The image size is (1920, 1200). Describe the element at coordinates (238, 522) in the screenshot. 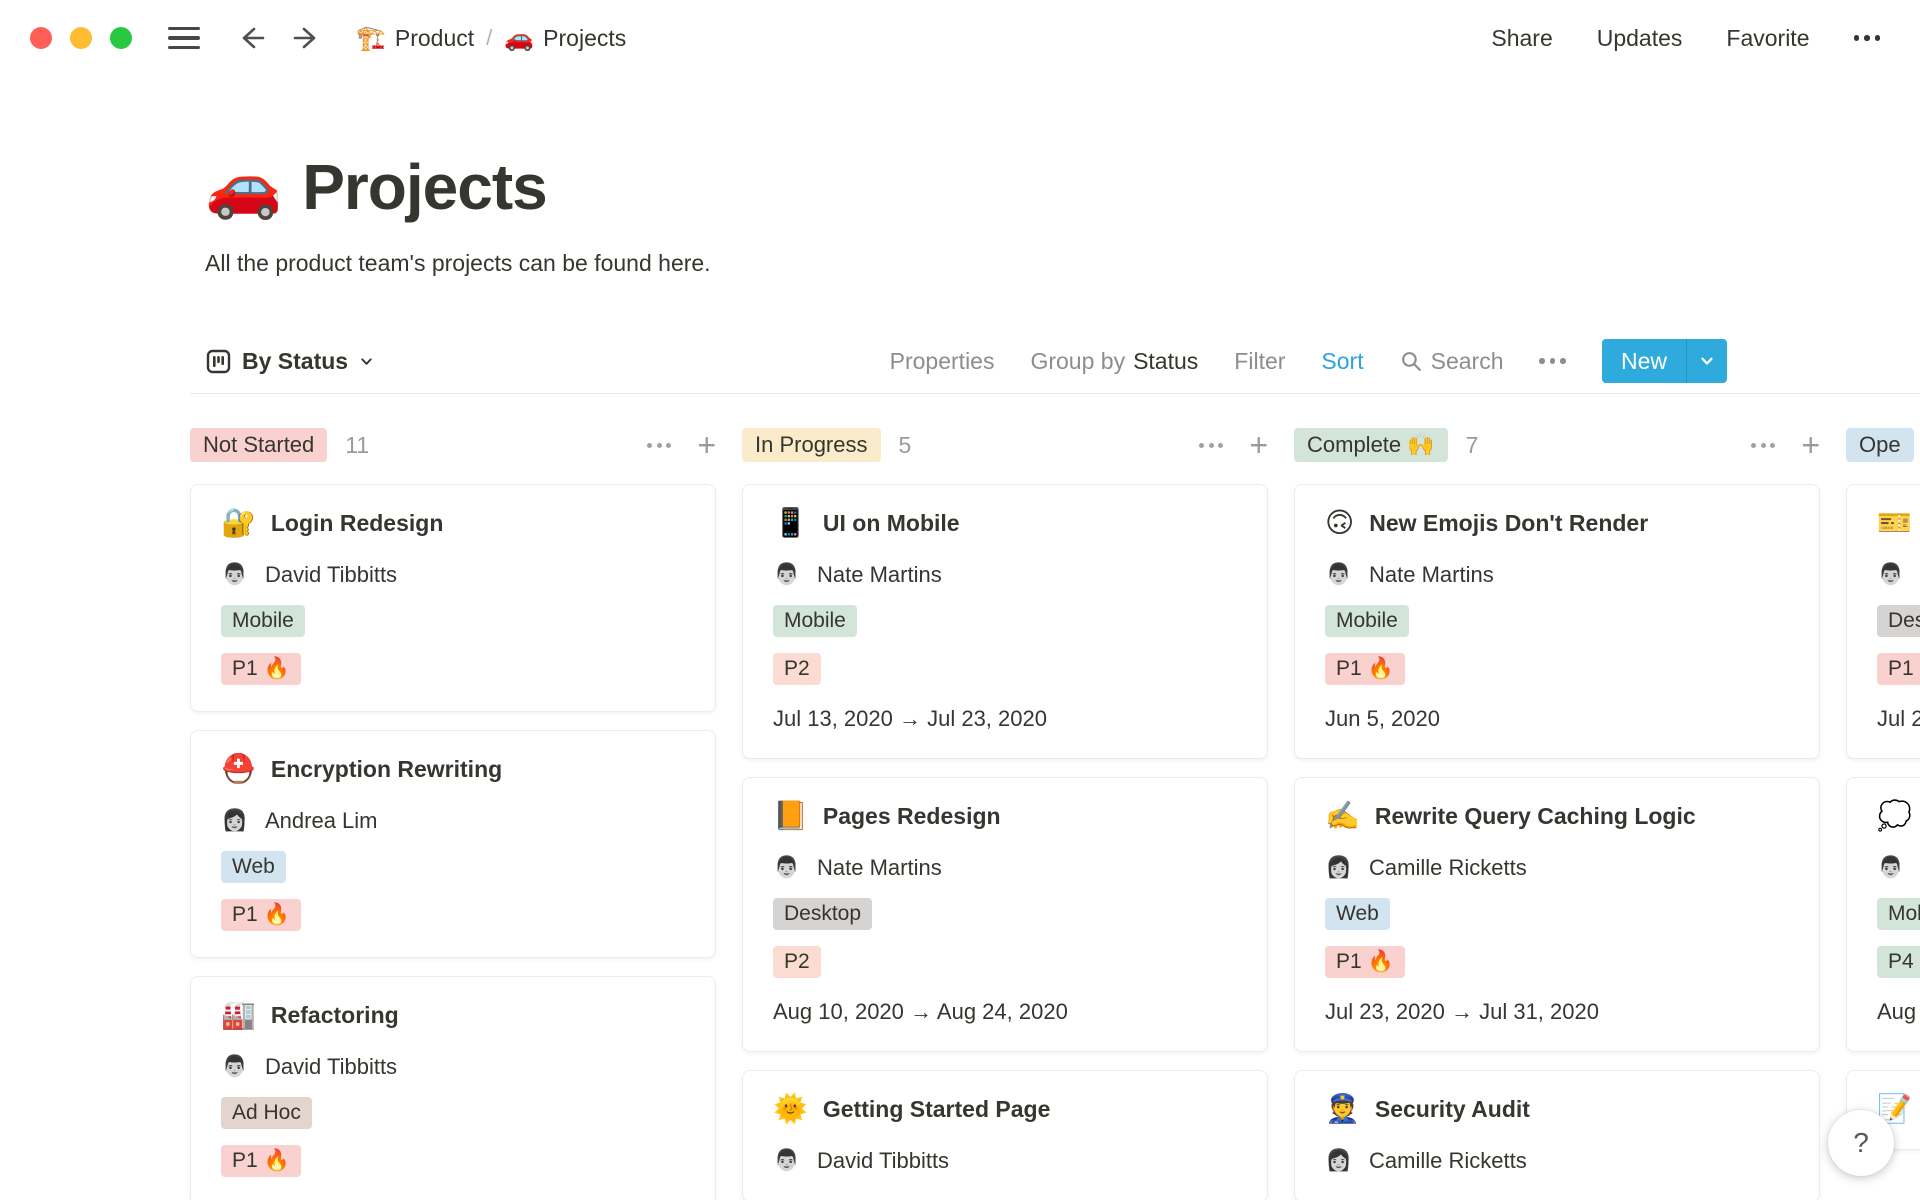

I see `card-emoji-icon: 🔐` at that location.